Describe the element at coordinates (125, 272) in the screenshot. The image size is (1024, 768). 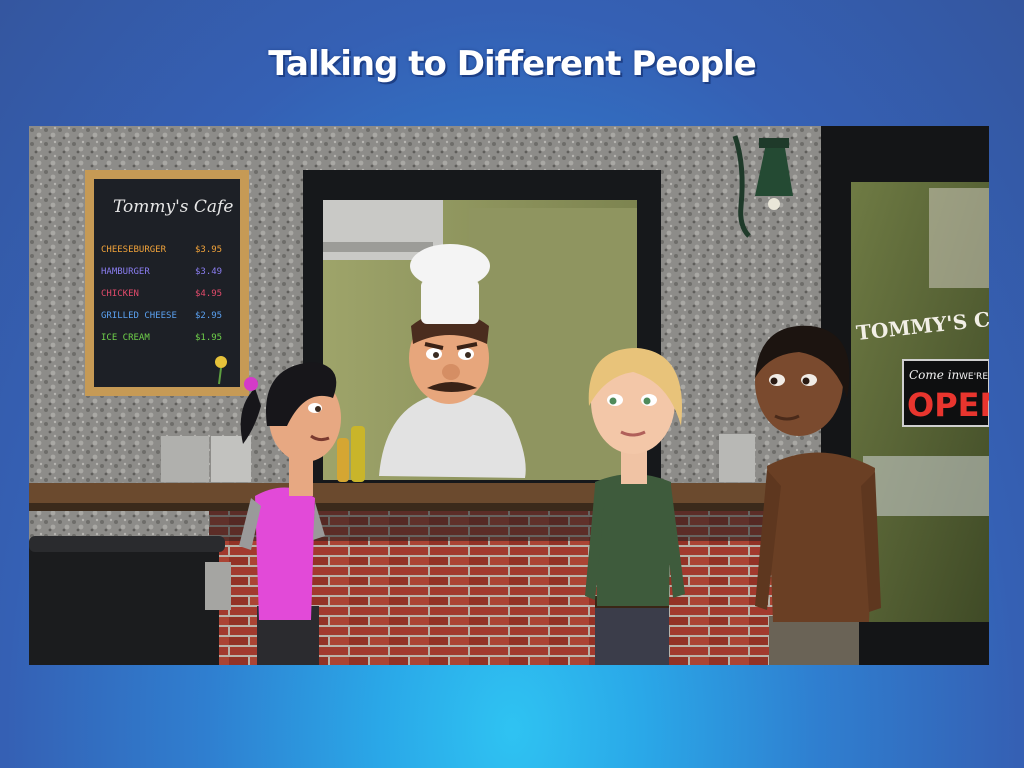
I see `menu-item: HAMBURGER` at that location.